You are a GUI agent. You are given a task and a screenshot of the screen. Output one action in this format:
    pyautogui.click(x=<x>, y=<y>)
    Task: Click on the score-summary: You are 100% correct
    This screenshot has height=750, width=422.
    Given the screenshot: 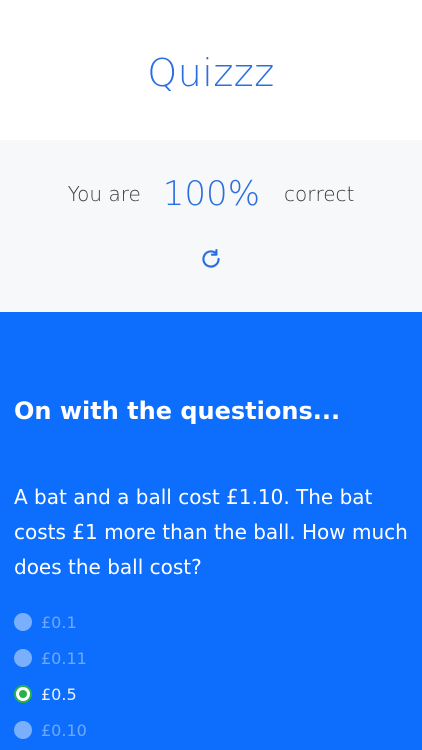 What is the action you would take?
    pyautogui.click(x=211, y=194)
    